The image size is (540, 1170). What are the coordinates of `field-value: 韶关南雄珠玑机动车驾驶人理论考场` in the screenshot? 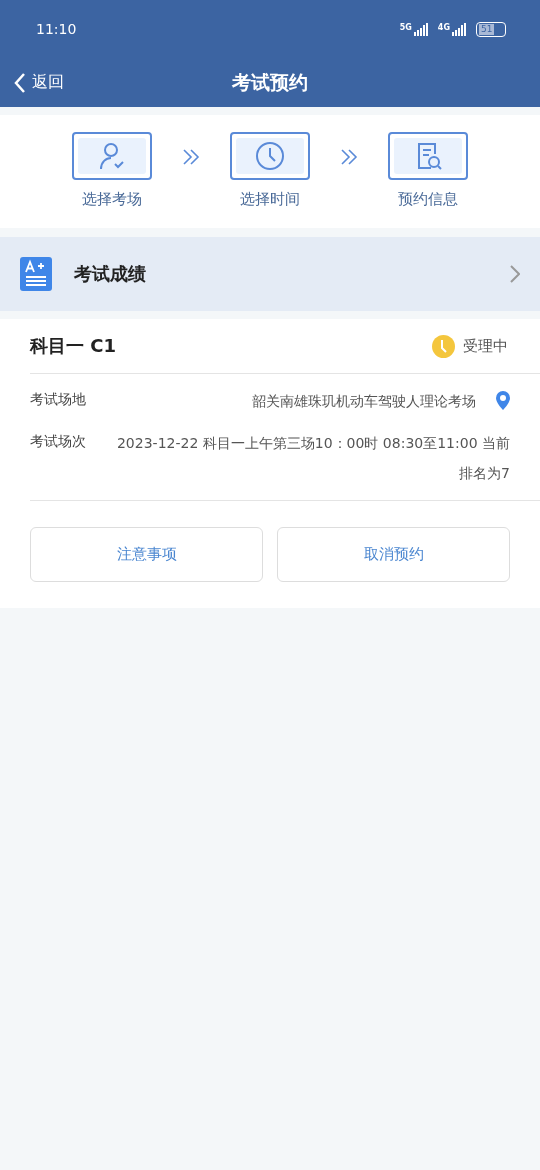 It's located at (363, 401).